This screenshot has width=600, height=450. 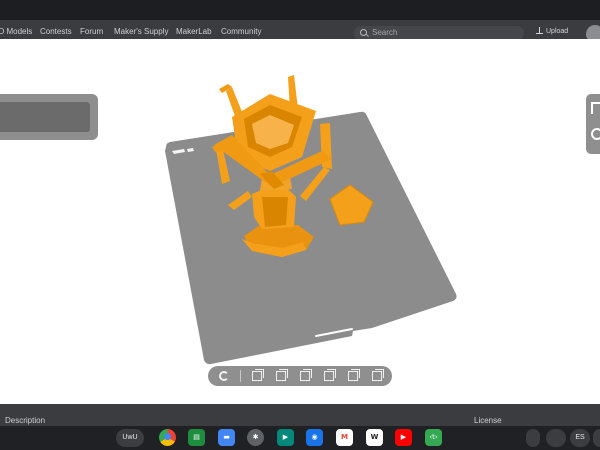 I want to click on chrome-icon: ●, so click(x=167, y=437).